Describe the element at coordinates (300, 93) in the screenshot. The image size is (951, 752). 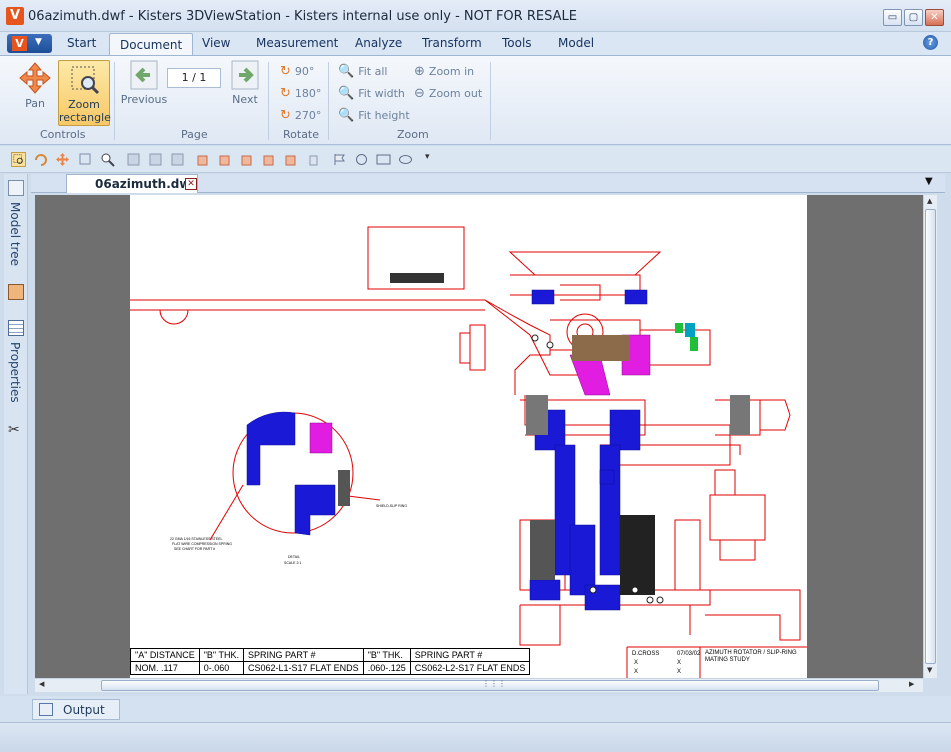
I see `rotate-180-button: ↻ 180°` at that location.